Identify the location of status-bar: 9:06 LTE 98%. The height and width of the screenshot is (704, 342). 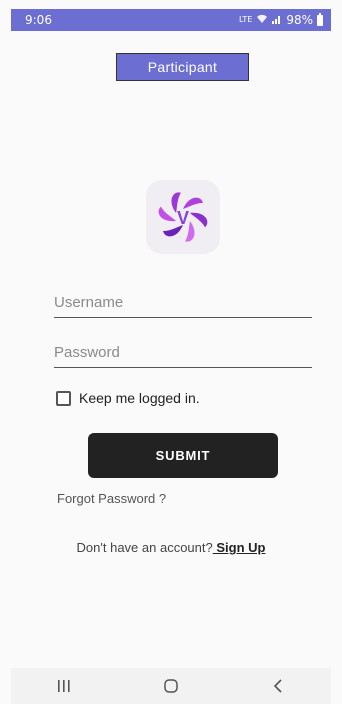
(171, 20).